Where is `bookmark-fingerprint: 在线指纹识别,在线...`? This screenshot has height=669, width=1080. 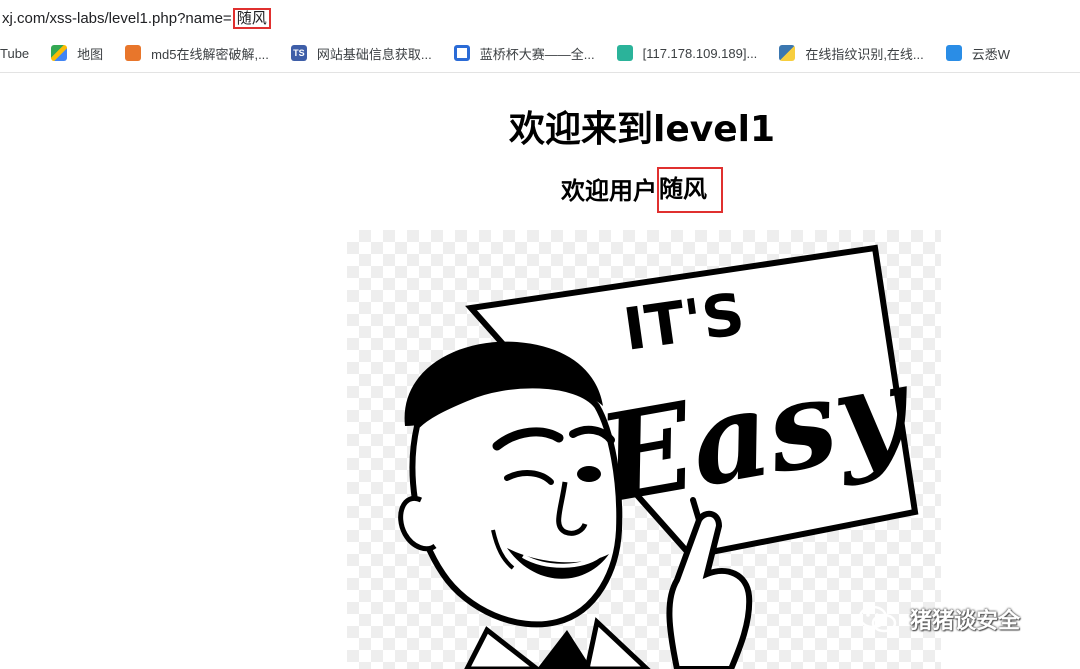
bookmark-fingerprint: 在线指纹识别,在线... is located at coordinates (851, 53).